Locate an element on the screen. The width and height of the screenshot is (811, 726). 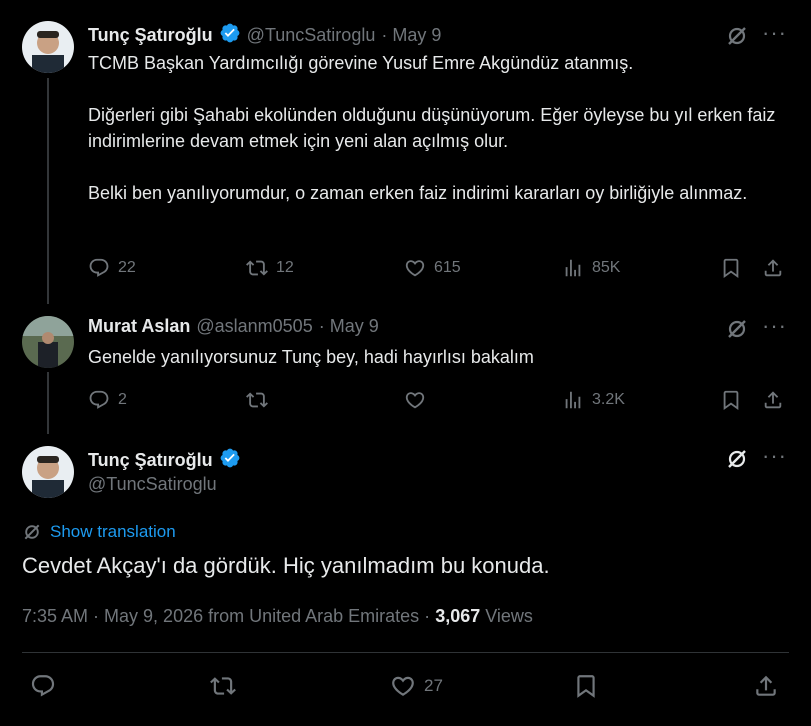
show-translation-label: Show translation is located at coordinates (113, 531).